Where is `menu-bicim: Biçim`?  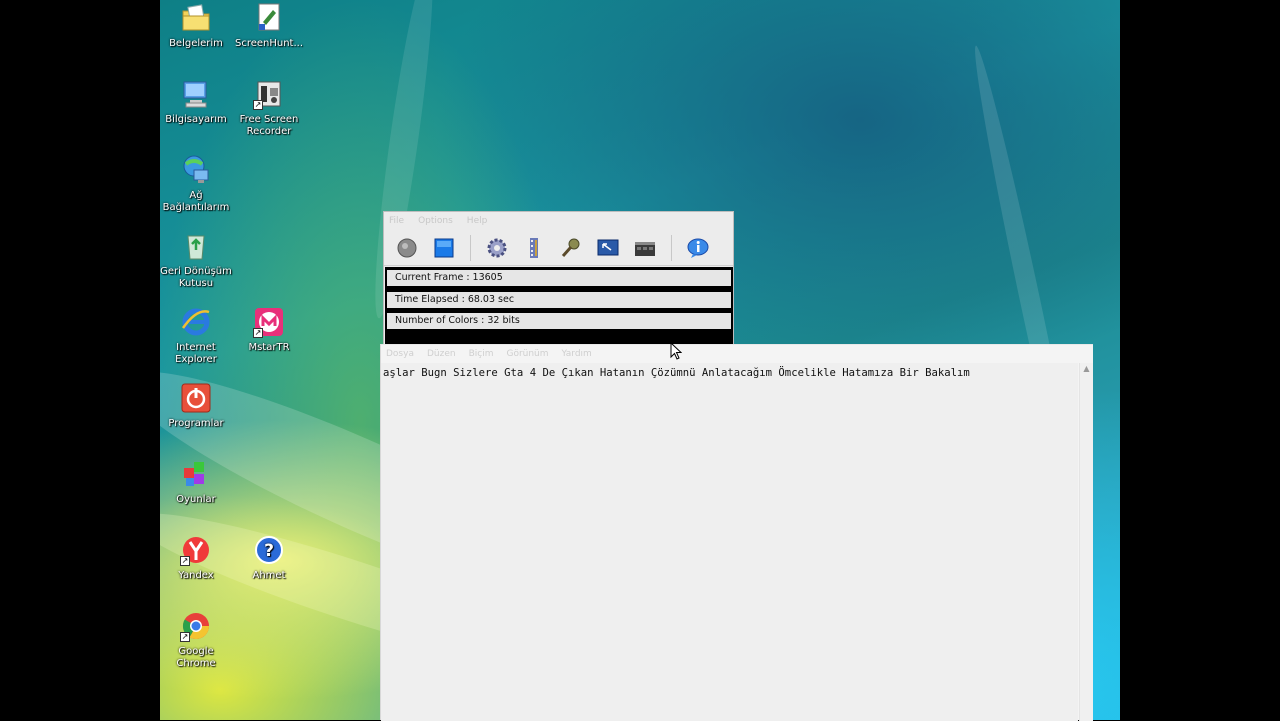
menu-bicim: Biçim is located at coordinates (481, 354).